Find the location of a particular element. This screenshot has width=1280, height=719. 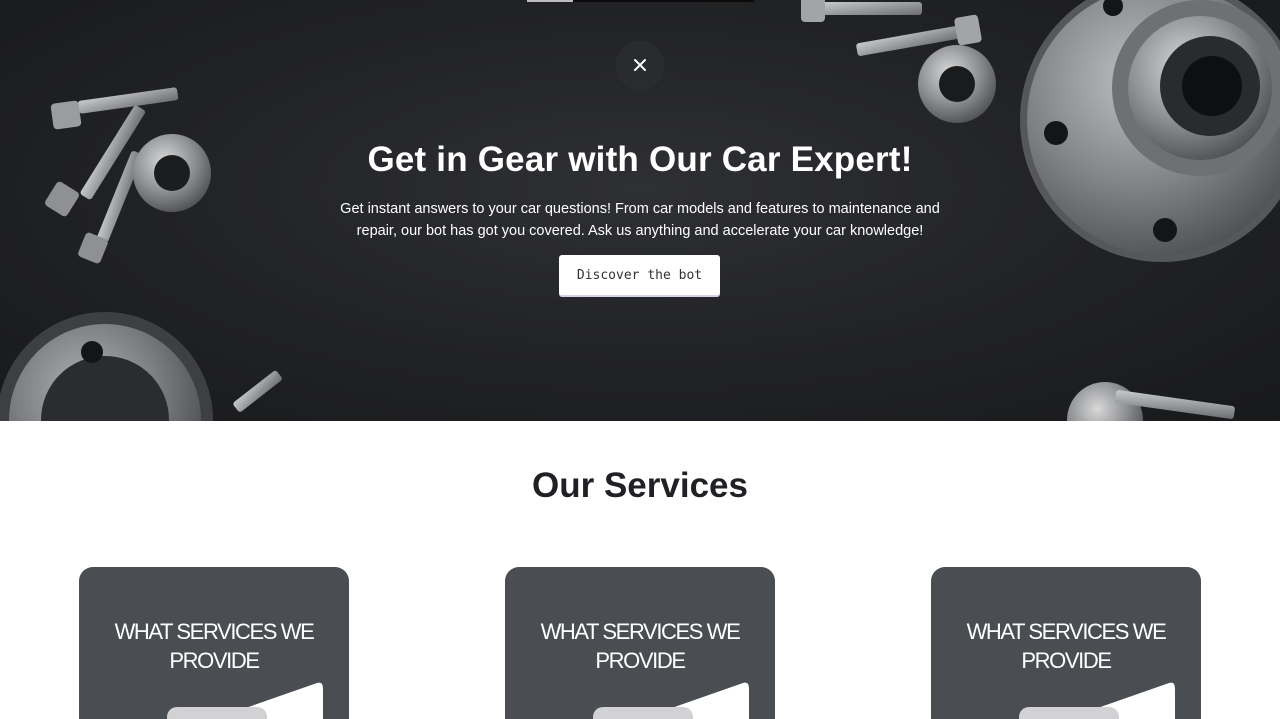

wheel-hub-right is located at coordinates (1150, 131).